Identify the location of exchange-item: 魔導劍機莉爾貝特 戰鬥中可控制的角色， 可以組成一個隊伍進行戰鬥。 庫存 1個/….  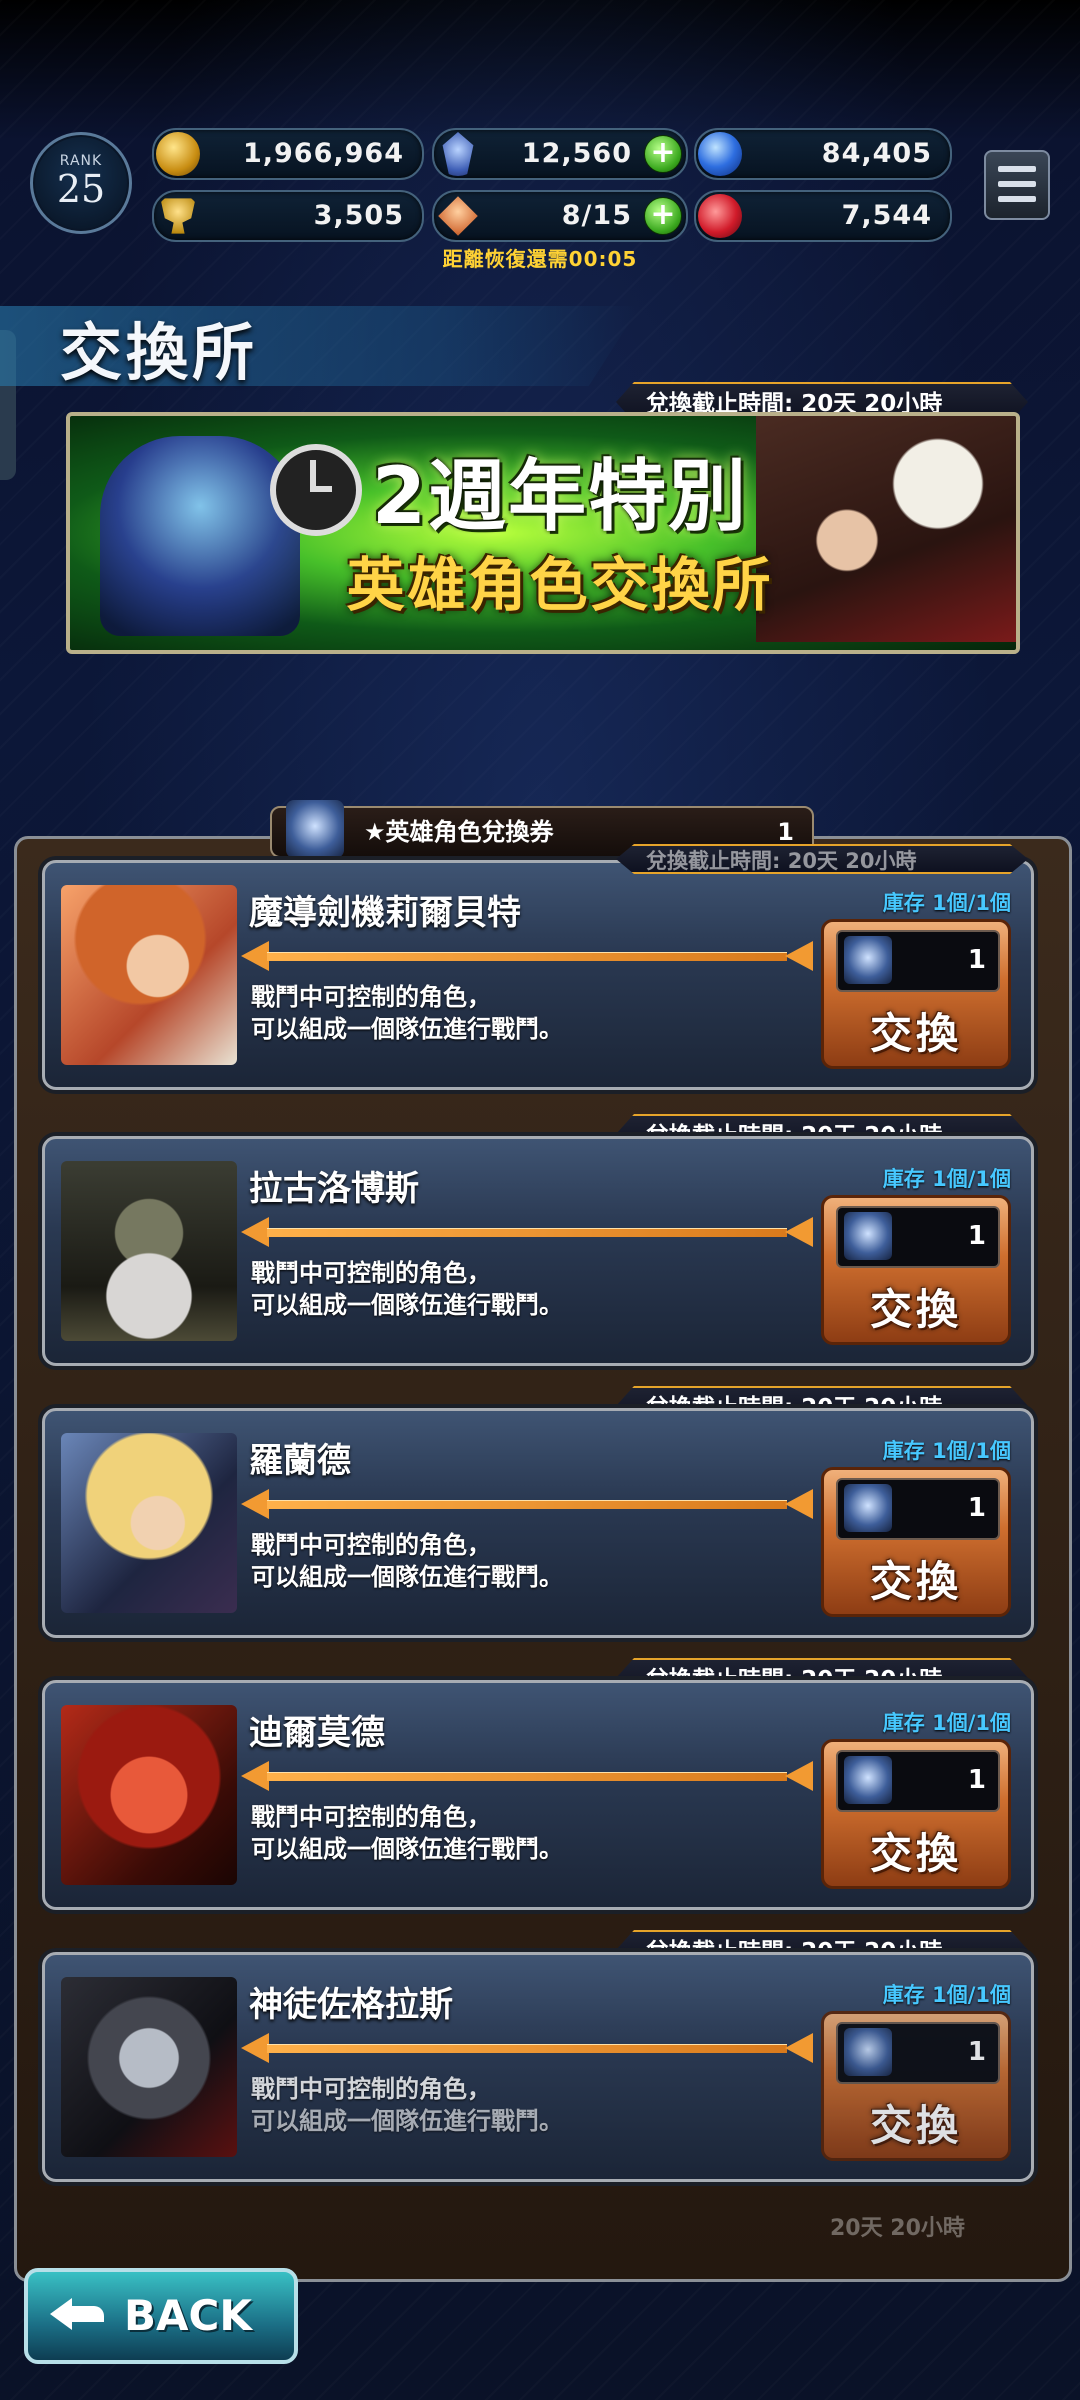
(538, 975).